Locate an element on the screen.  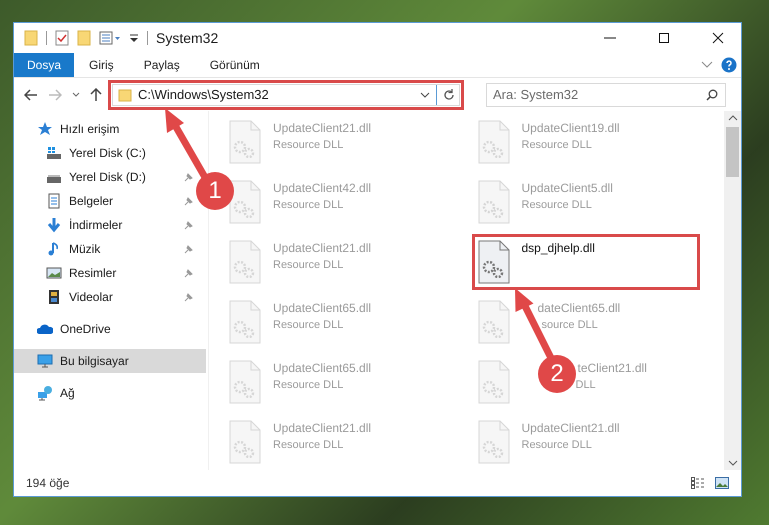
scrollbar-thumb is located at coordinates (732, 152).